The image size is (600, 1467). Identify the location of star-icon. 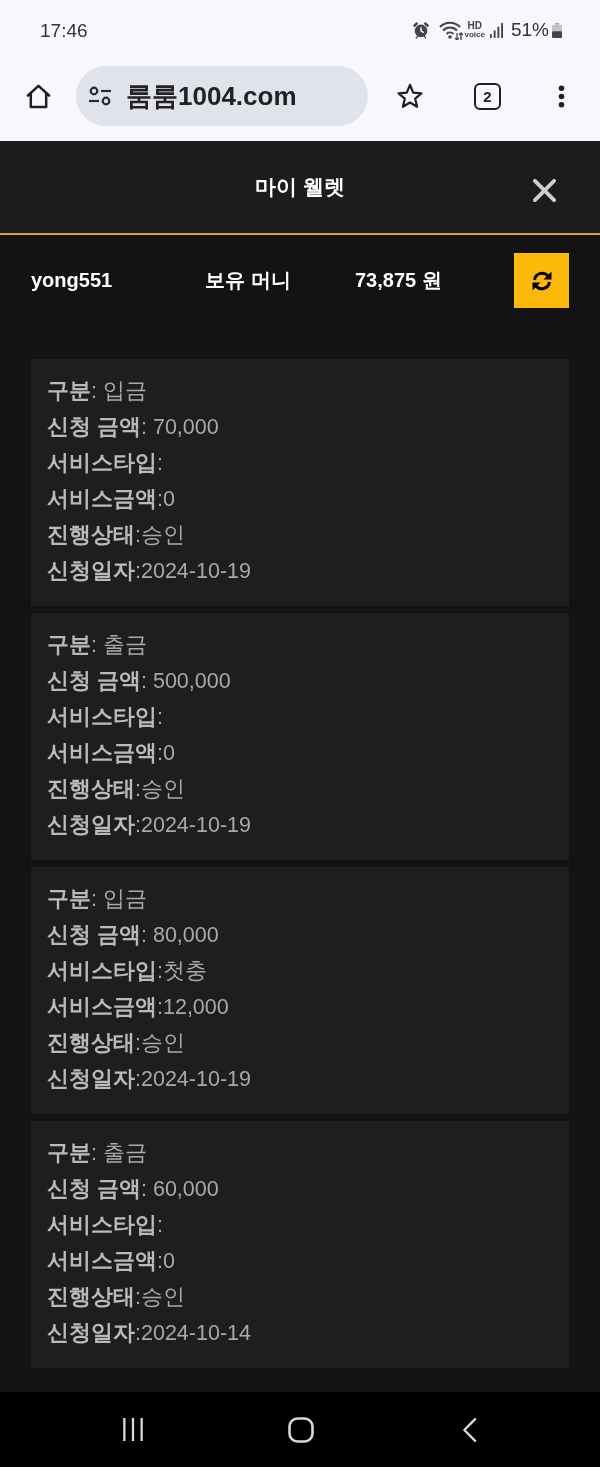
(410, 96).